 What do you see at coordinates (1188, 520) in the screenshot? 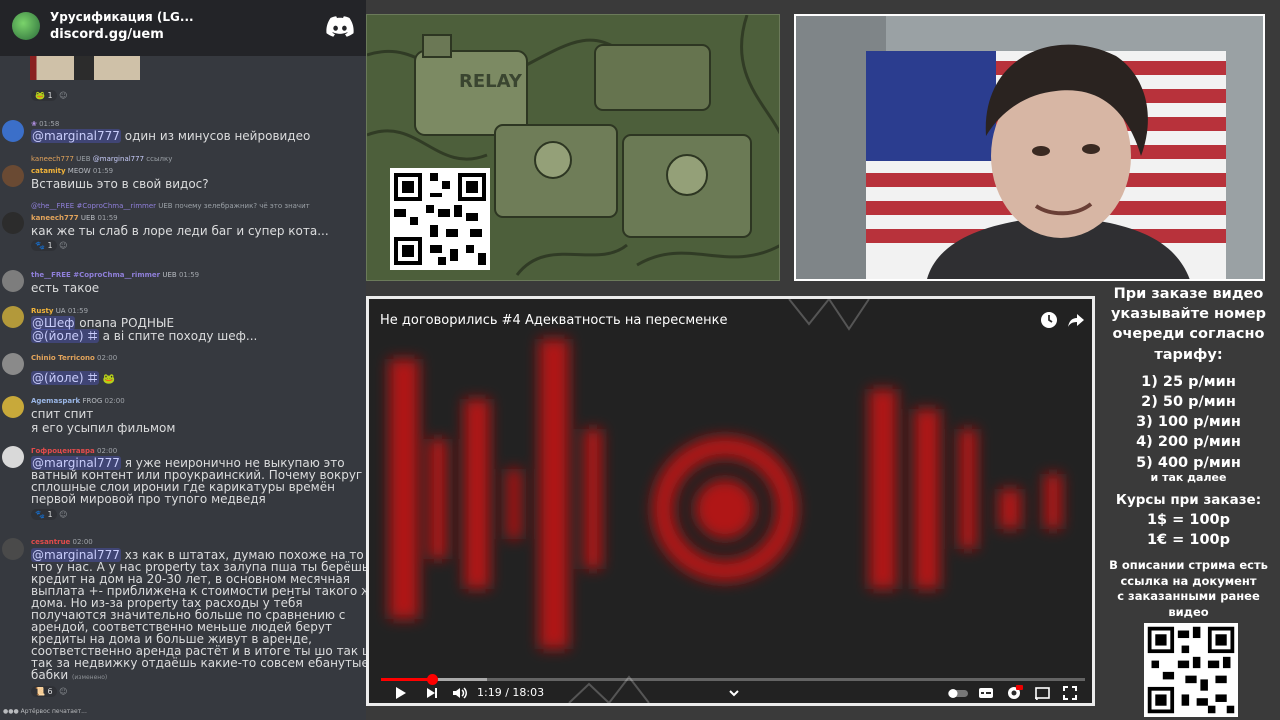
I see `rate-usd: 1$ = 100р` at bounding box center [1188, 520].